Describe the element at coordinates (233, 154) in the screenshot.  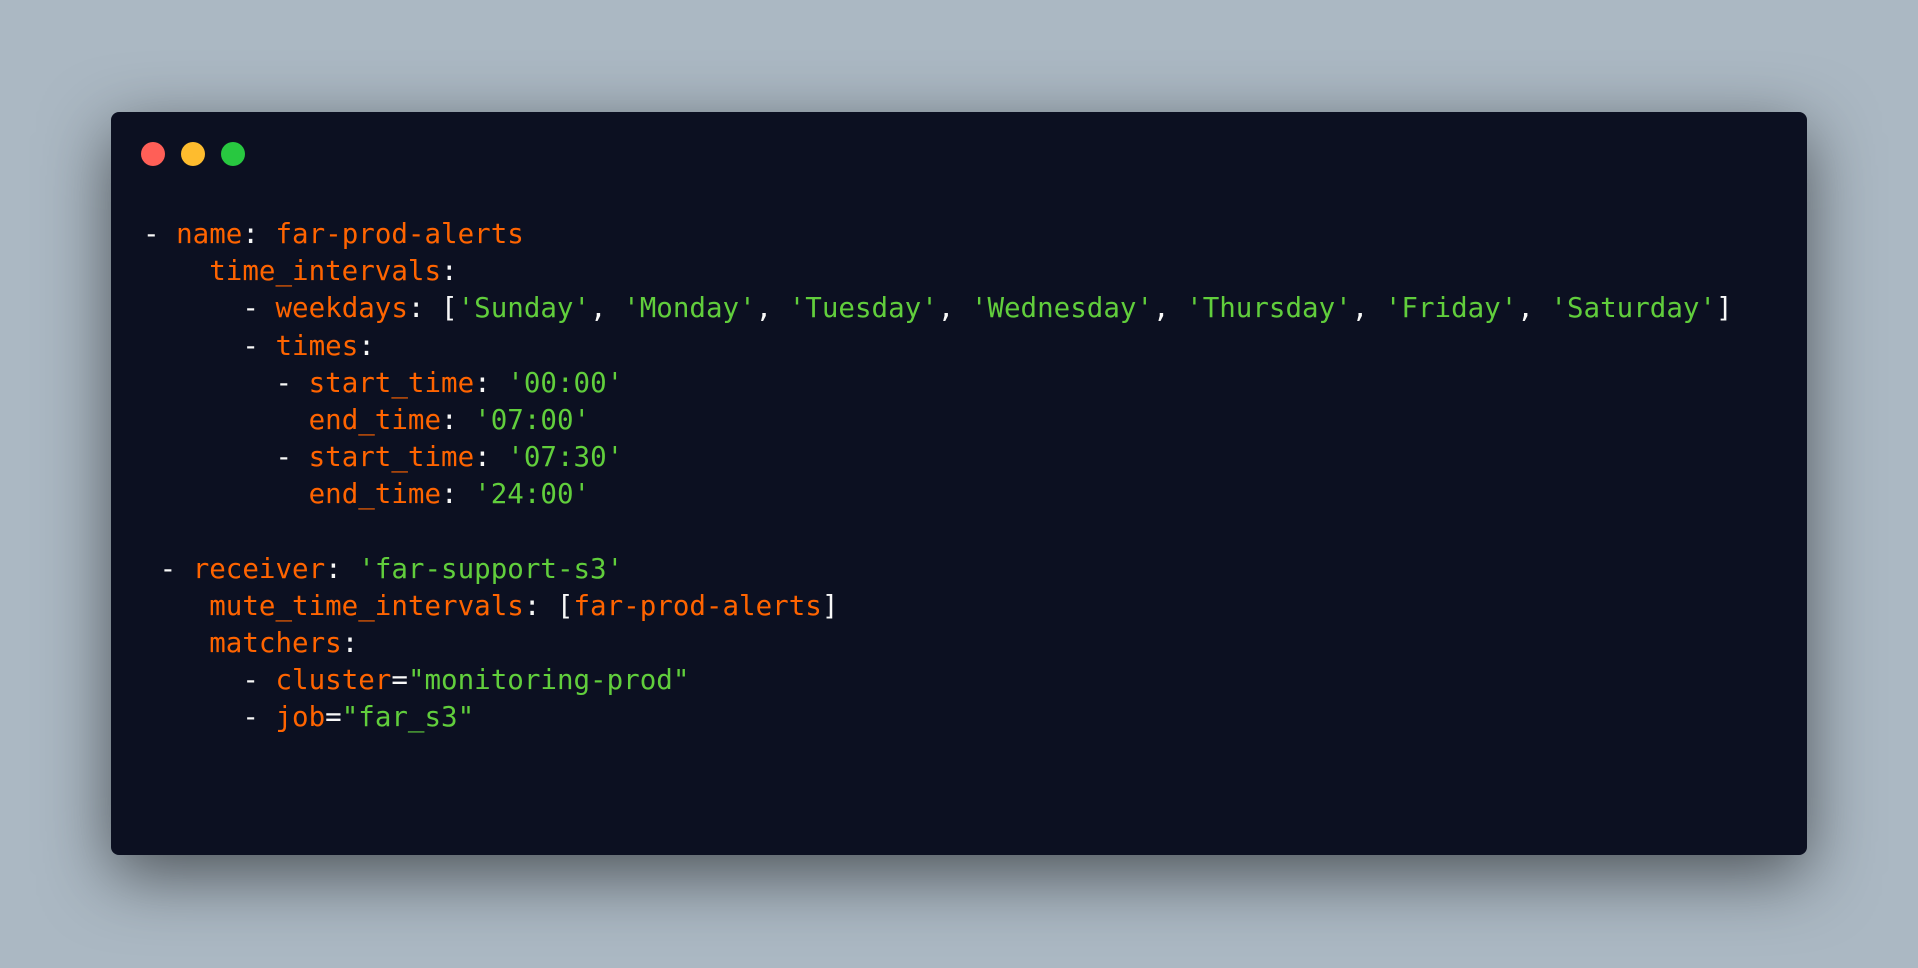
I see `maximize-dot-icon` at that location.